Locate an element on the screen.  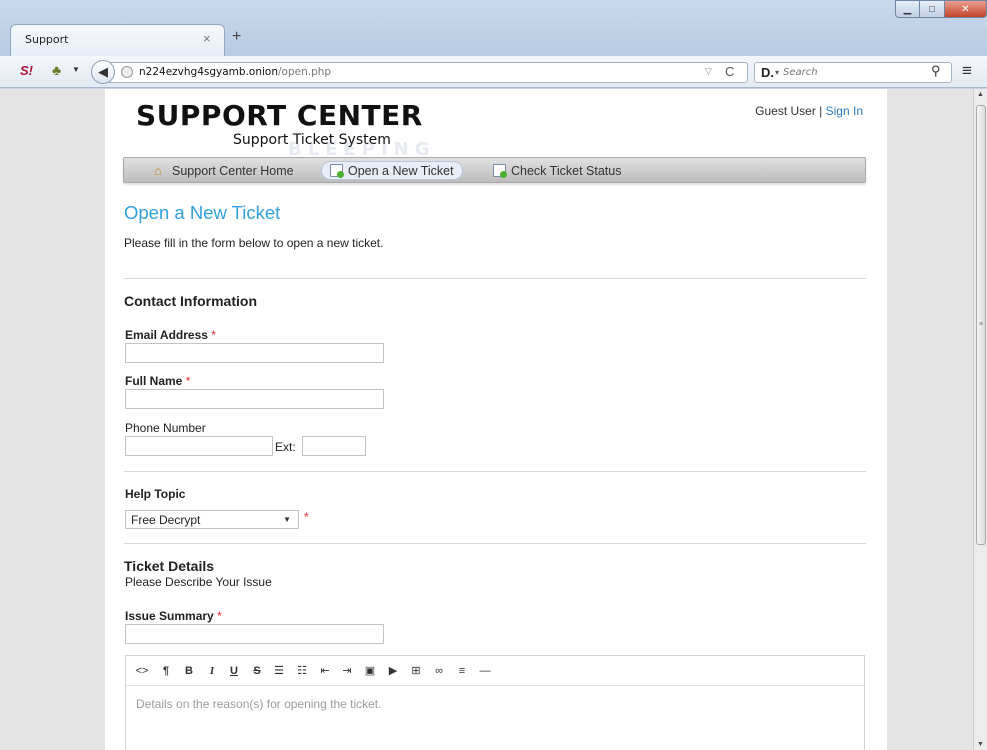
back-button: ◀ is located at coordinates (103, 72).